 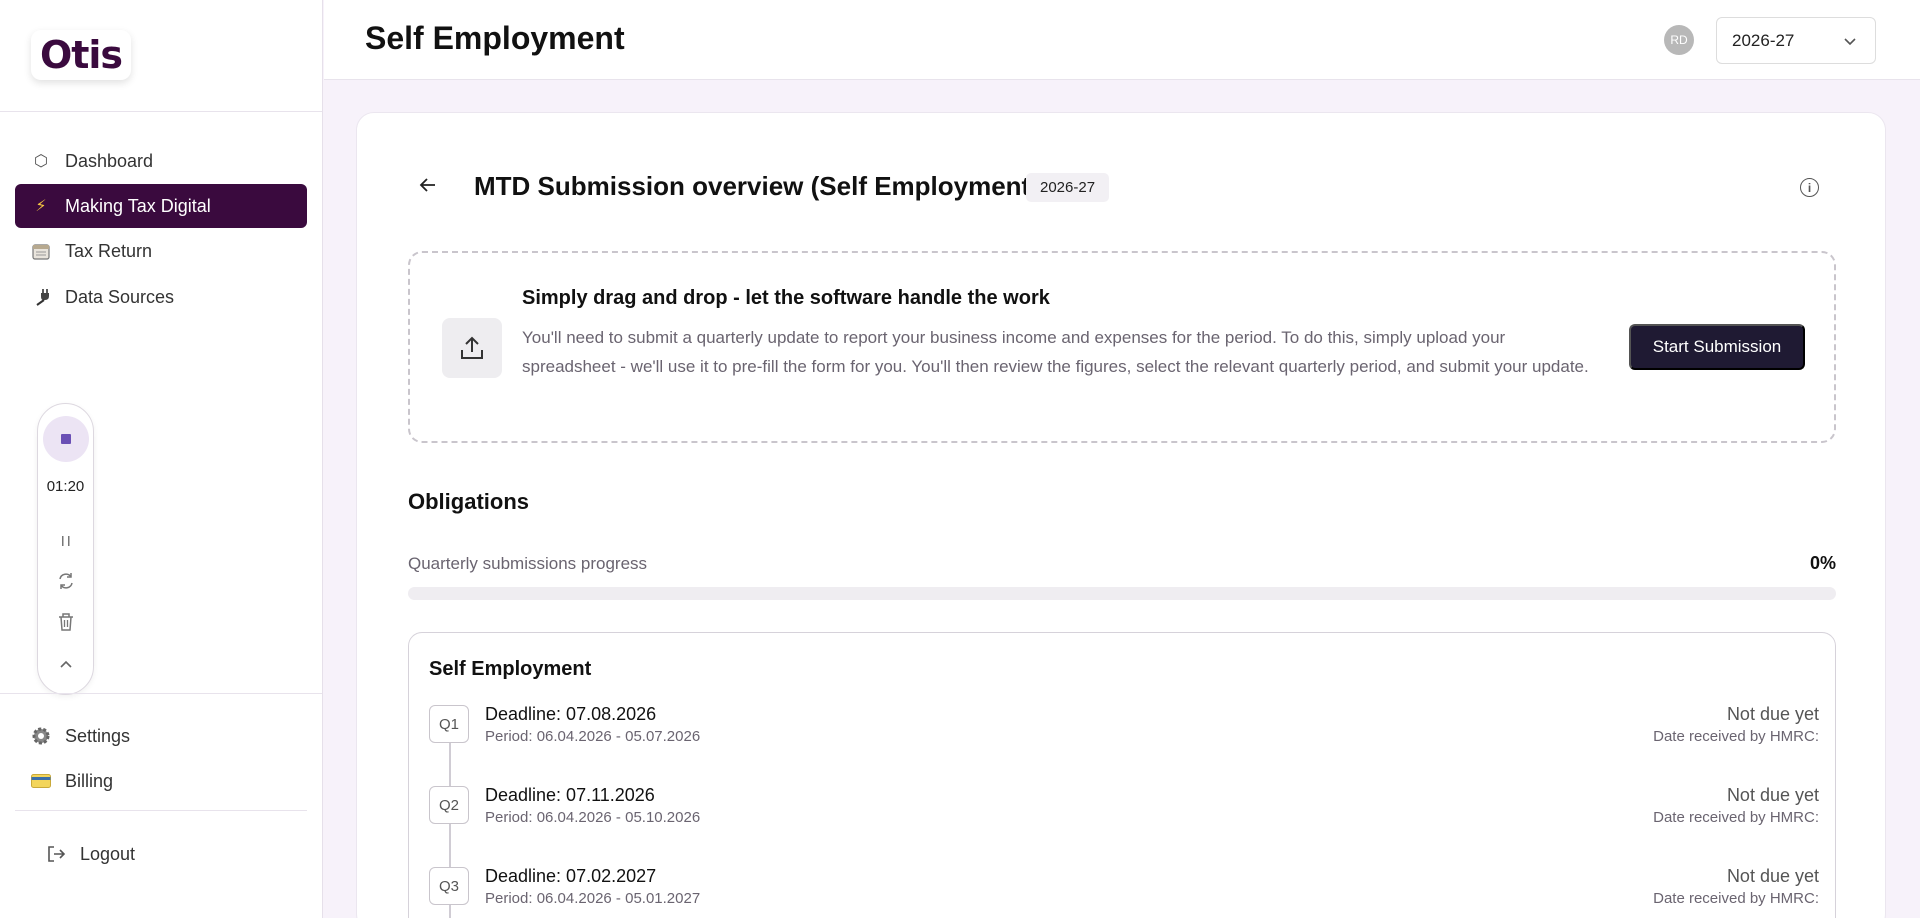 I want to click on collapse-recorder-button, so click(x=65, y=664).